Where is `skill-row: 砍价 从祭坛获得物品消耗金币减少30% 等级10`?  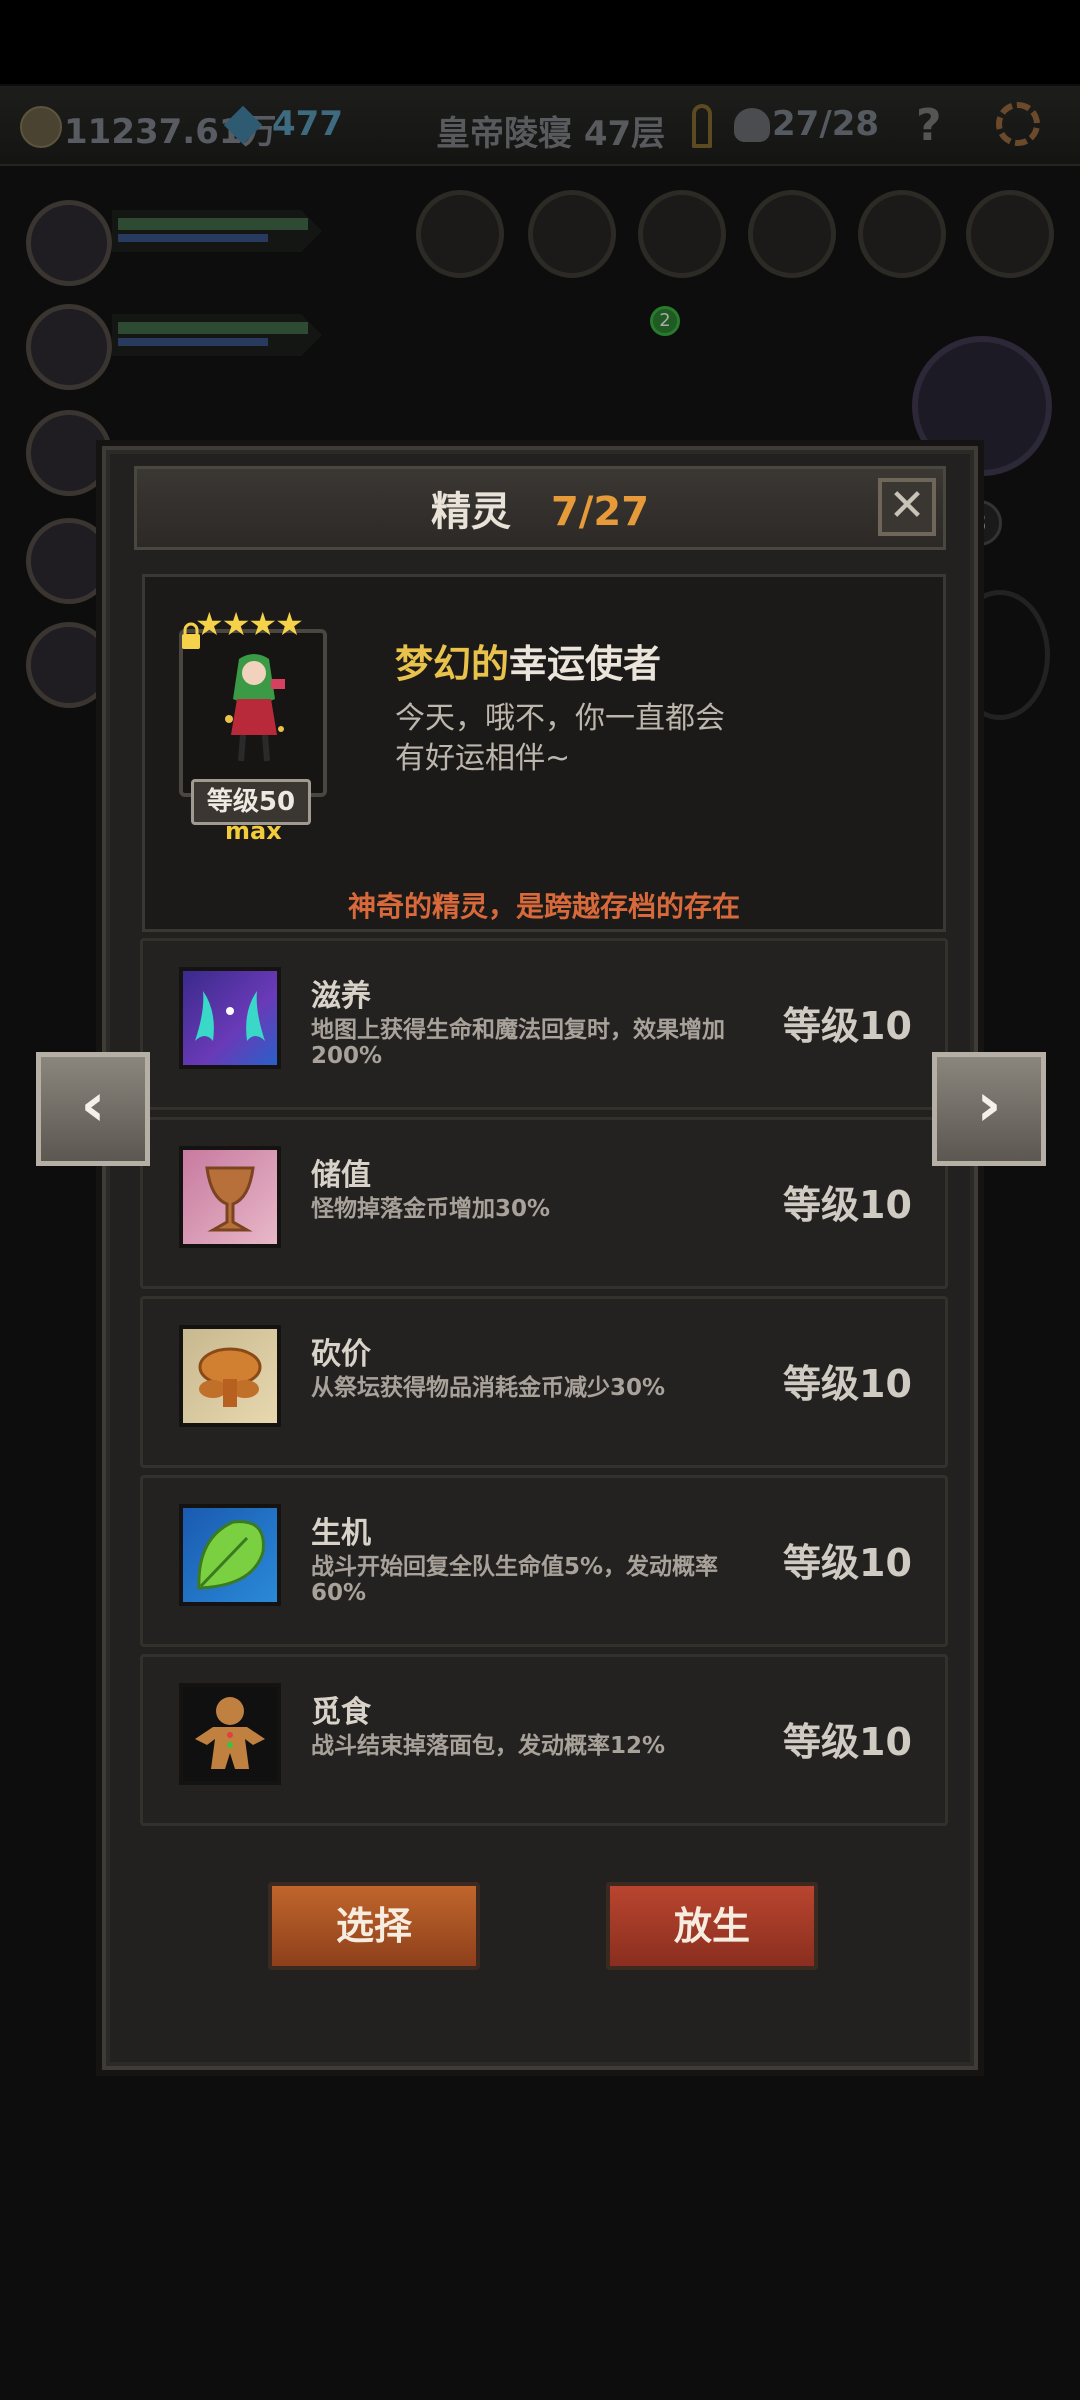
skill-row: 砍价 从祭坛获得物品消耗金币减少30% 等级10 is located at coordinates (544, 1382).